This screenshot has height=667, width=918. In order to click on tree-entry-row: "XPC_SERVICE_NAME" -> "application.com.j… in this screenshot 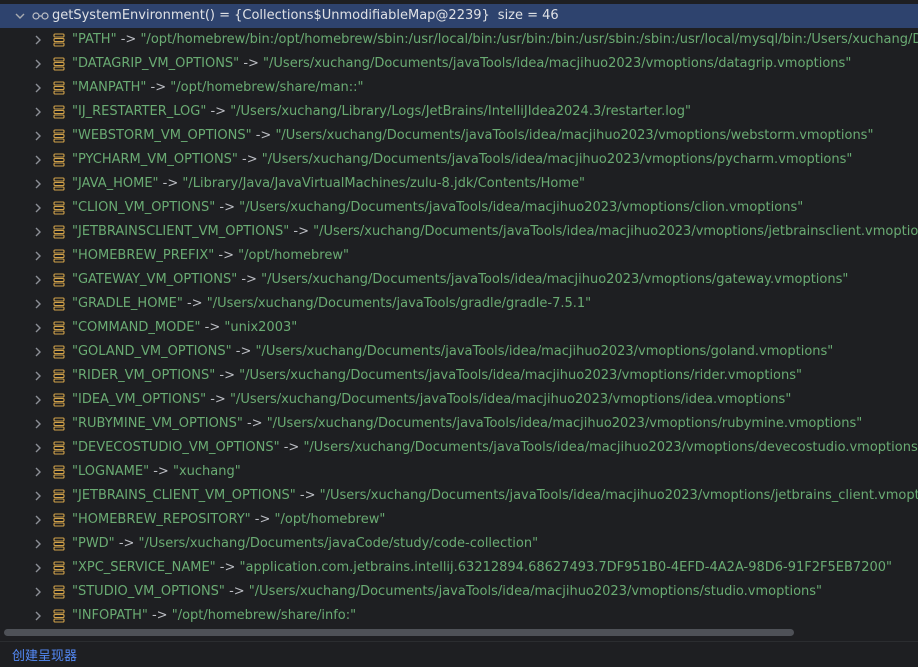, I will do `click(459, 568)`.